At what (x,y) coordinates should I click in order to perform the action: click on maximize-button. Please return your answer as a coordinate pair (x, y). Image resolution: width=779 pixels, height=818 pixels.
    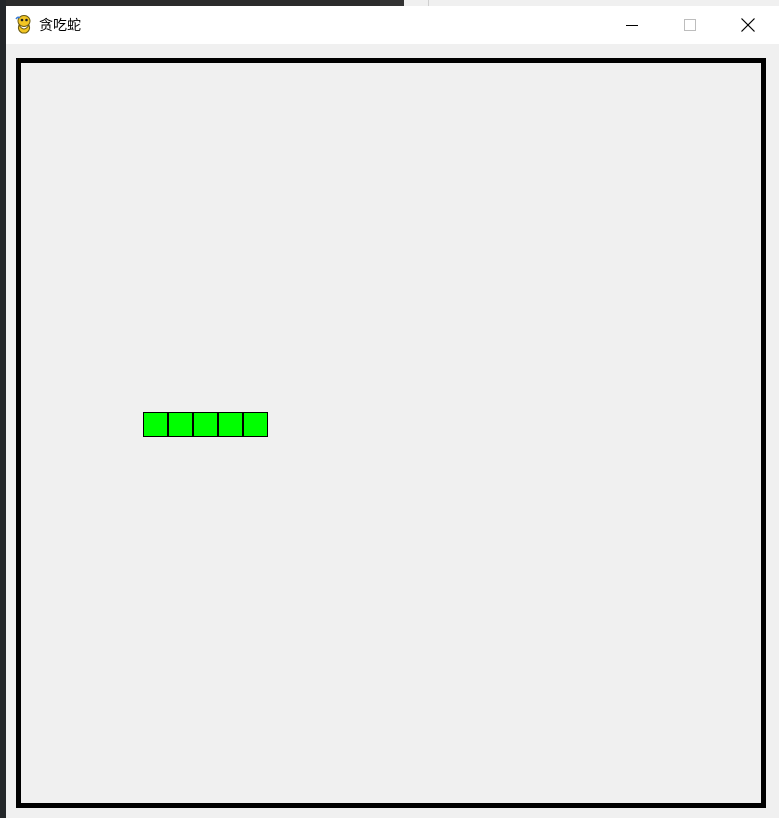
    Looking at the image, I should click on (690, 25).